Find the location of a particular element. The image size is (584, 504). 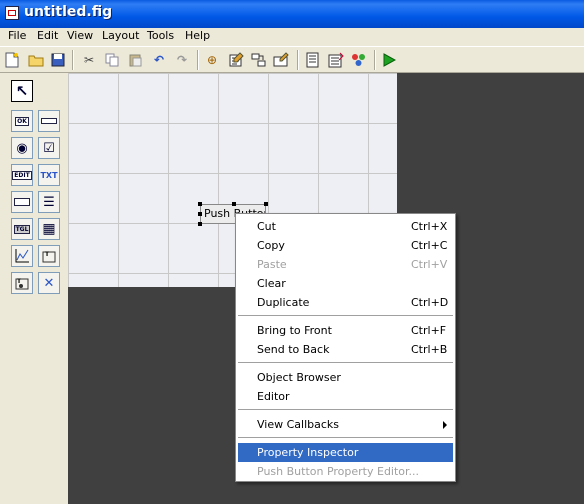

redo-icon: ↷ is located at coordinates (182, 60).